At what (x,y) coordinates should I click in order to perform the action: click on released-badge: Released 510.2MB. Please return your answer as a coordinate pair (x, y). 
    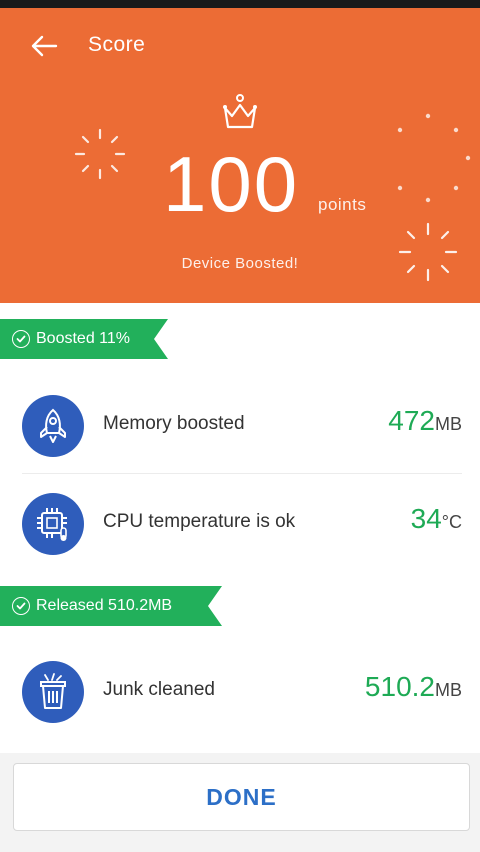
    Looking at the image, I should click on (111, 606).